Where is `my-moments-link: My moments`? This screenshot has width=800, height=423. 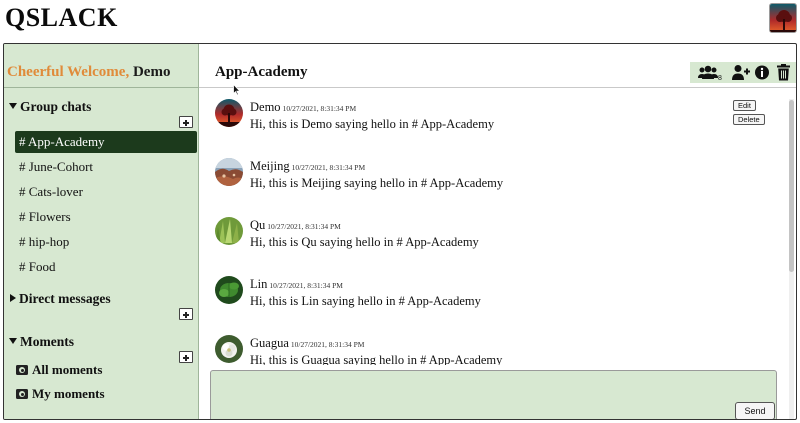 my-moments-link: My moments is located at coordinates (60, 394).